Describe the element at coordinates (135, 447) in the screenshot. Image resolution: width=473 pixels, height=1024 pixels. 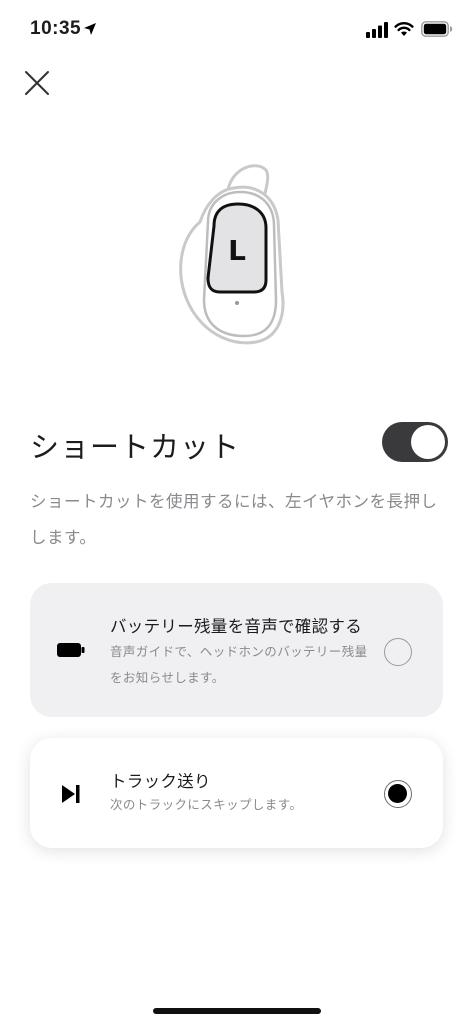
I see `shortcut-title: ショートカット` at that location.